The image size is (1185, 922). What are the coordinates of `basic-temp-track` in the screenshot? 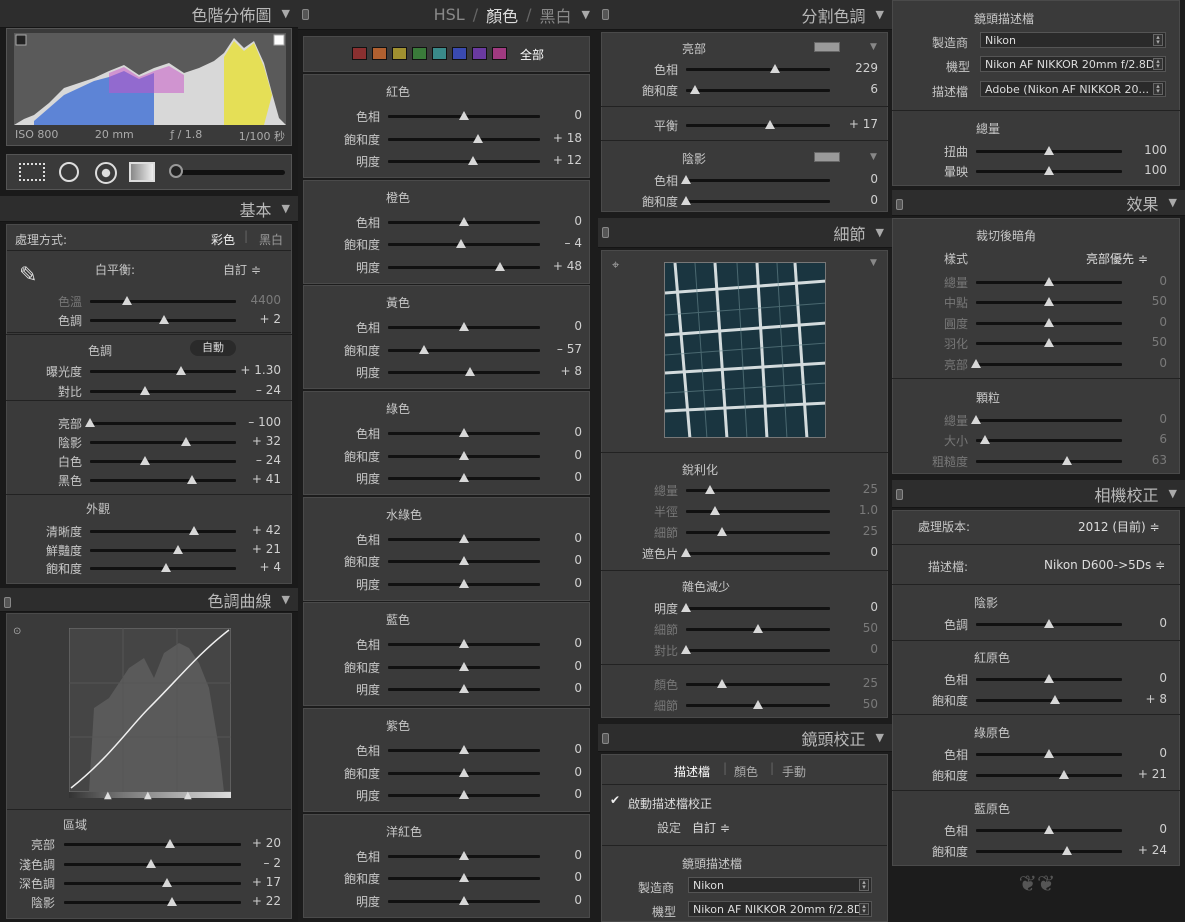 It's located at (163, 300).